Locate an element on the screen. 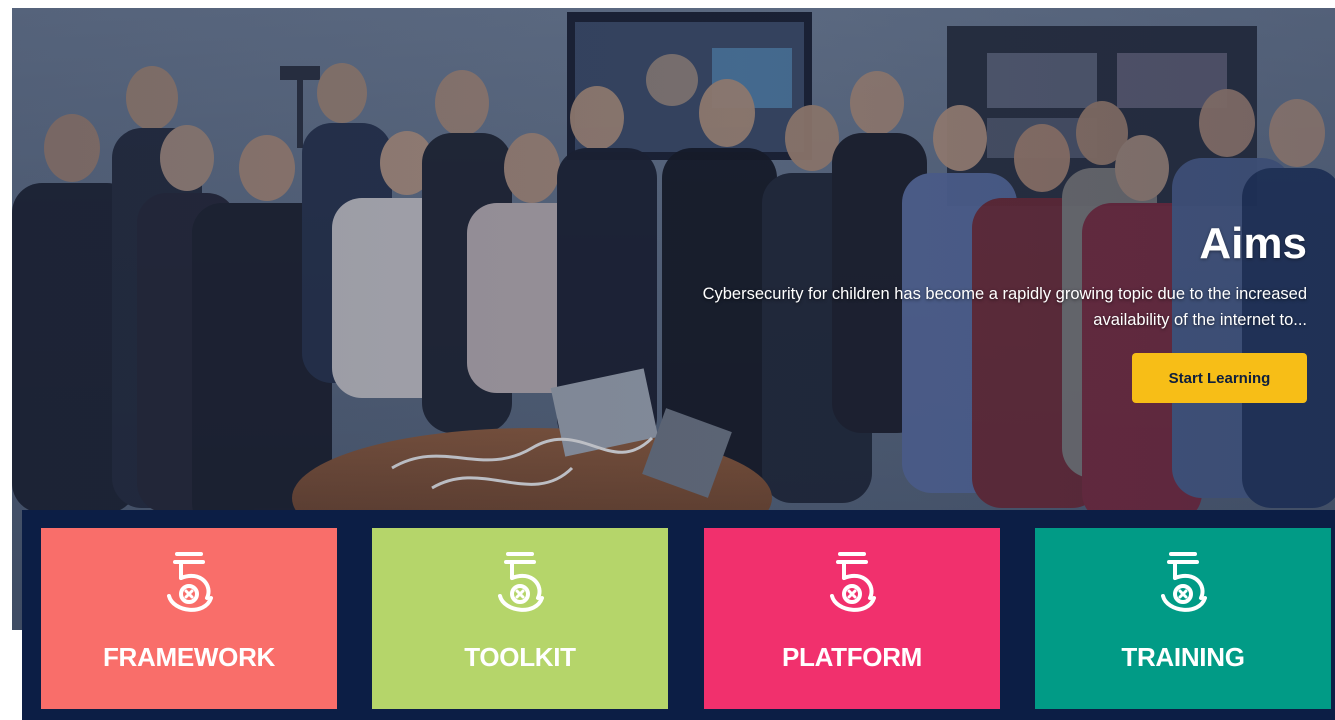  card-training: TRAINING is located at coordinates (1183, 618).